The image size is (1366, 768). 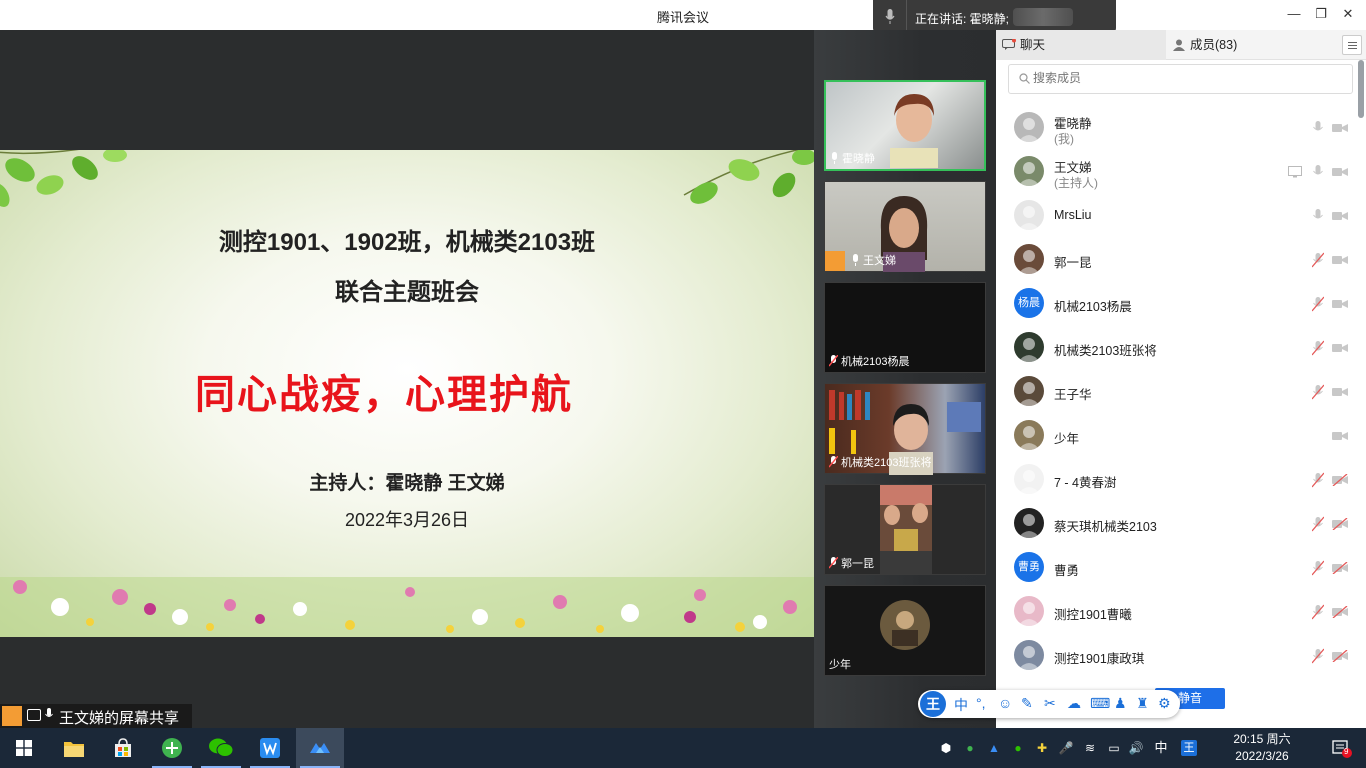 I want to click on video-tile: 机械2103杨晨, so click(x=905, y=327).